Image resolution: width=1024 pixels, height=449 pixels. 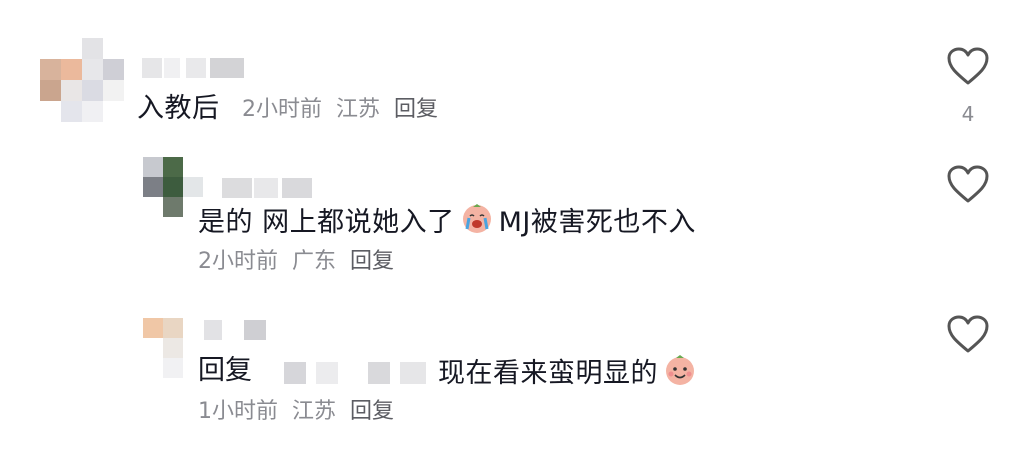 I want to click on mentioned-user-redacted, so click(x=355, y=373).